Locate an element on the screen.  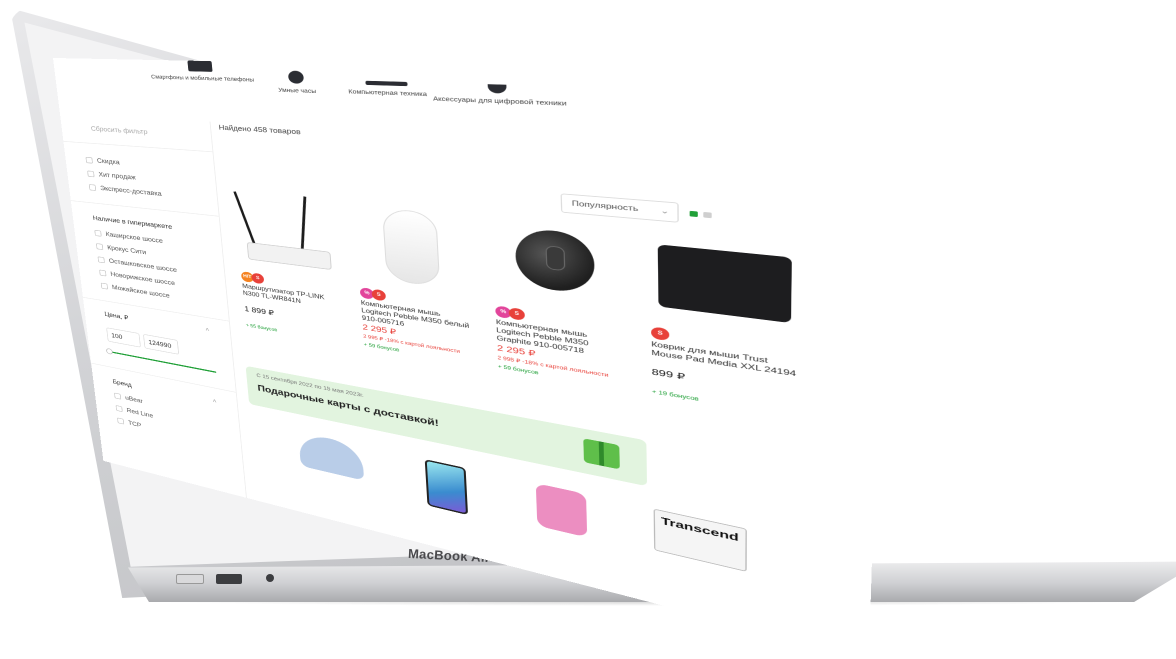
product-image-mouse-white is located at coordinates (413, 251).